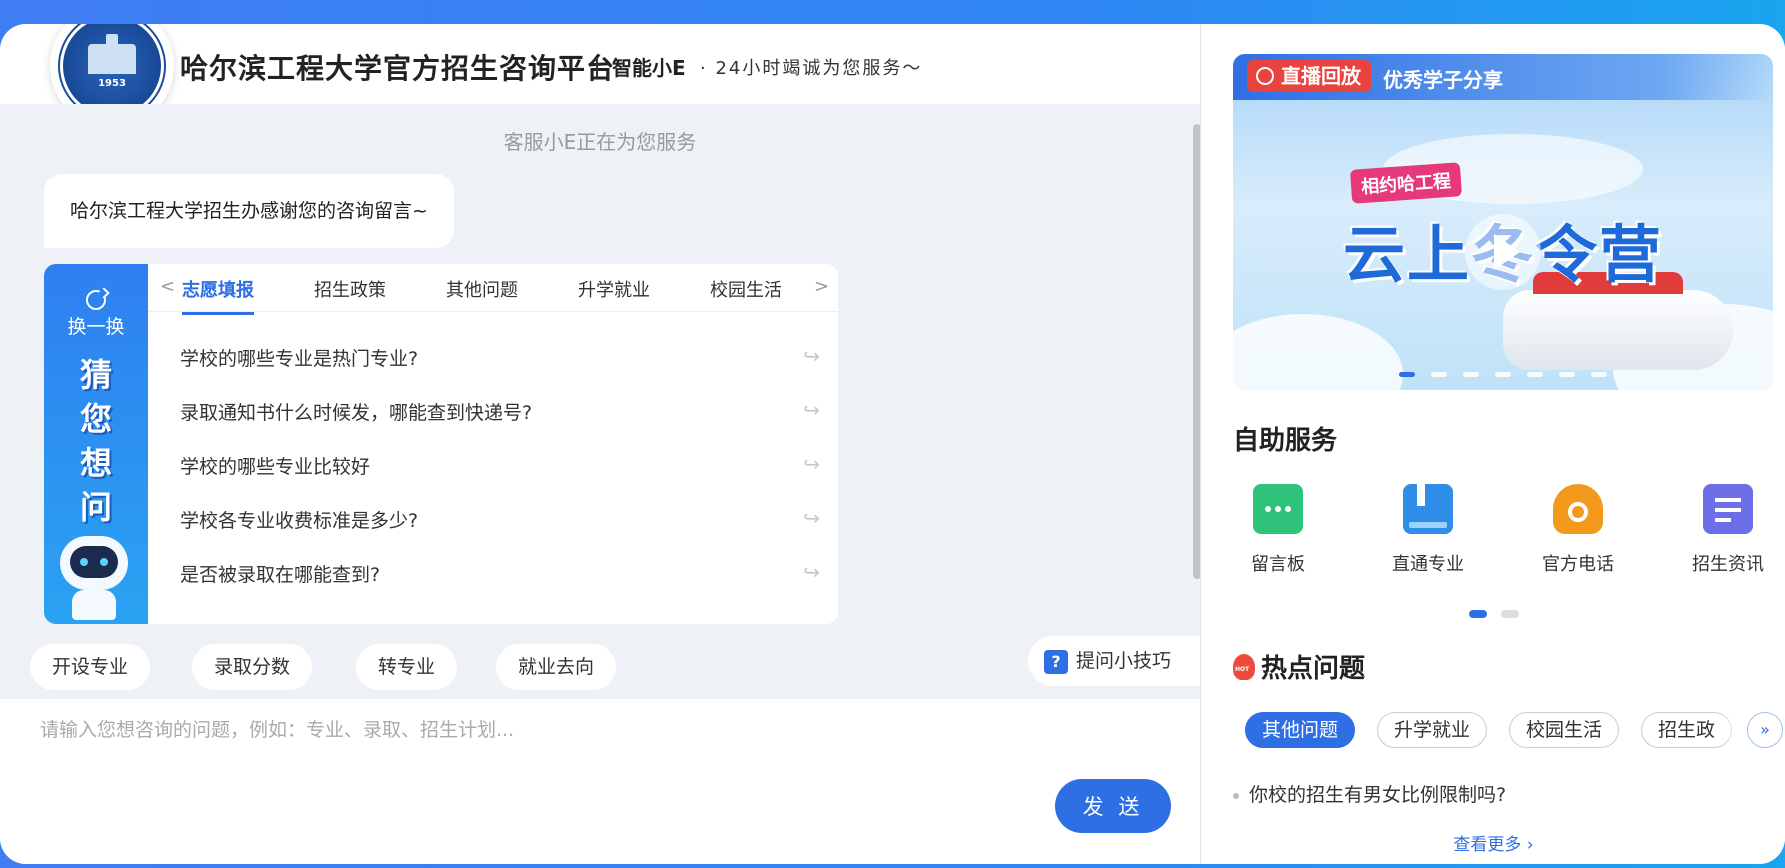 The image size is (1785, 868). Describe the element at coordinates (249, 211) in the screenshot. I see `welcome-message: 哈尔滨工程大学招生办感谢您的咨询留言~` at that location.